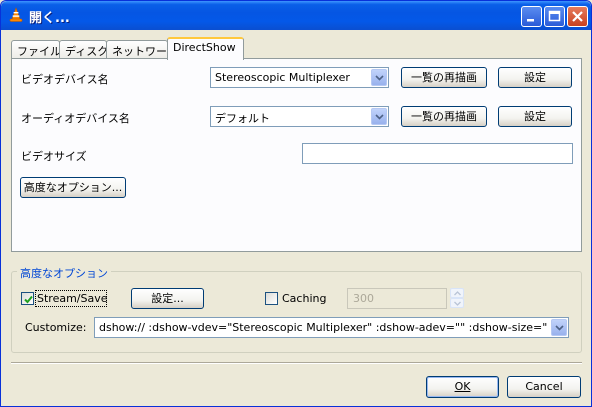 This screenshot has height=407, width=592. I want to click on audio-settings-button: 設定, so click(535, 116).